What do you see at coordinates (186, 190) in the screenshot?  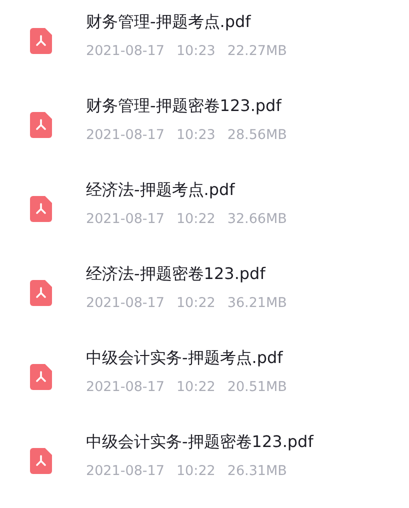 I see `file-name: 经济法-押题考点.pdf` at bounding box center [186, 190].